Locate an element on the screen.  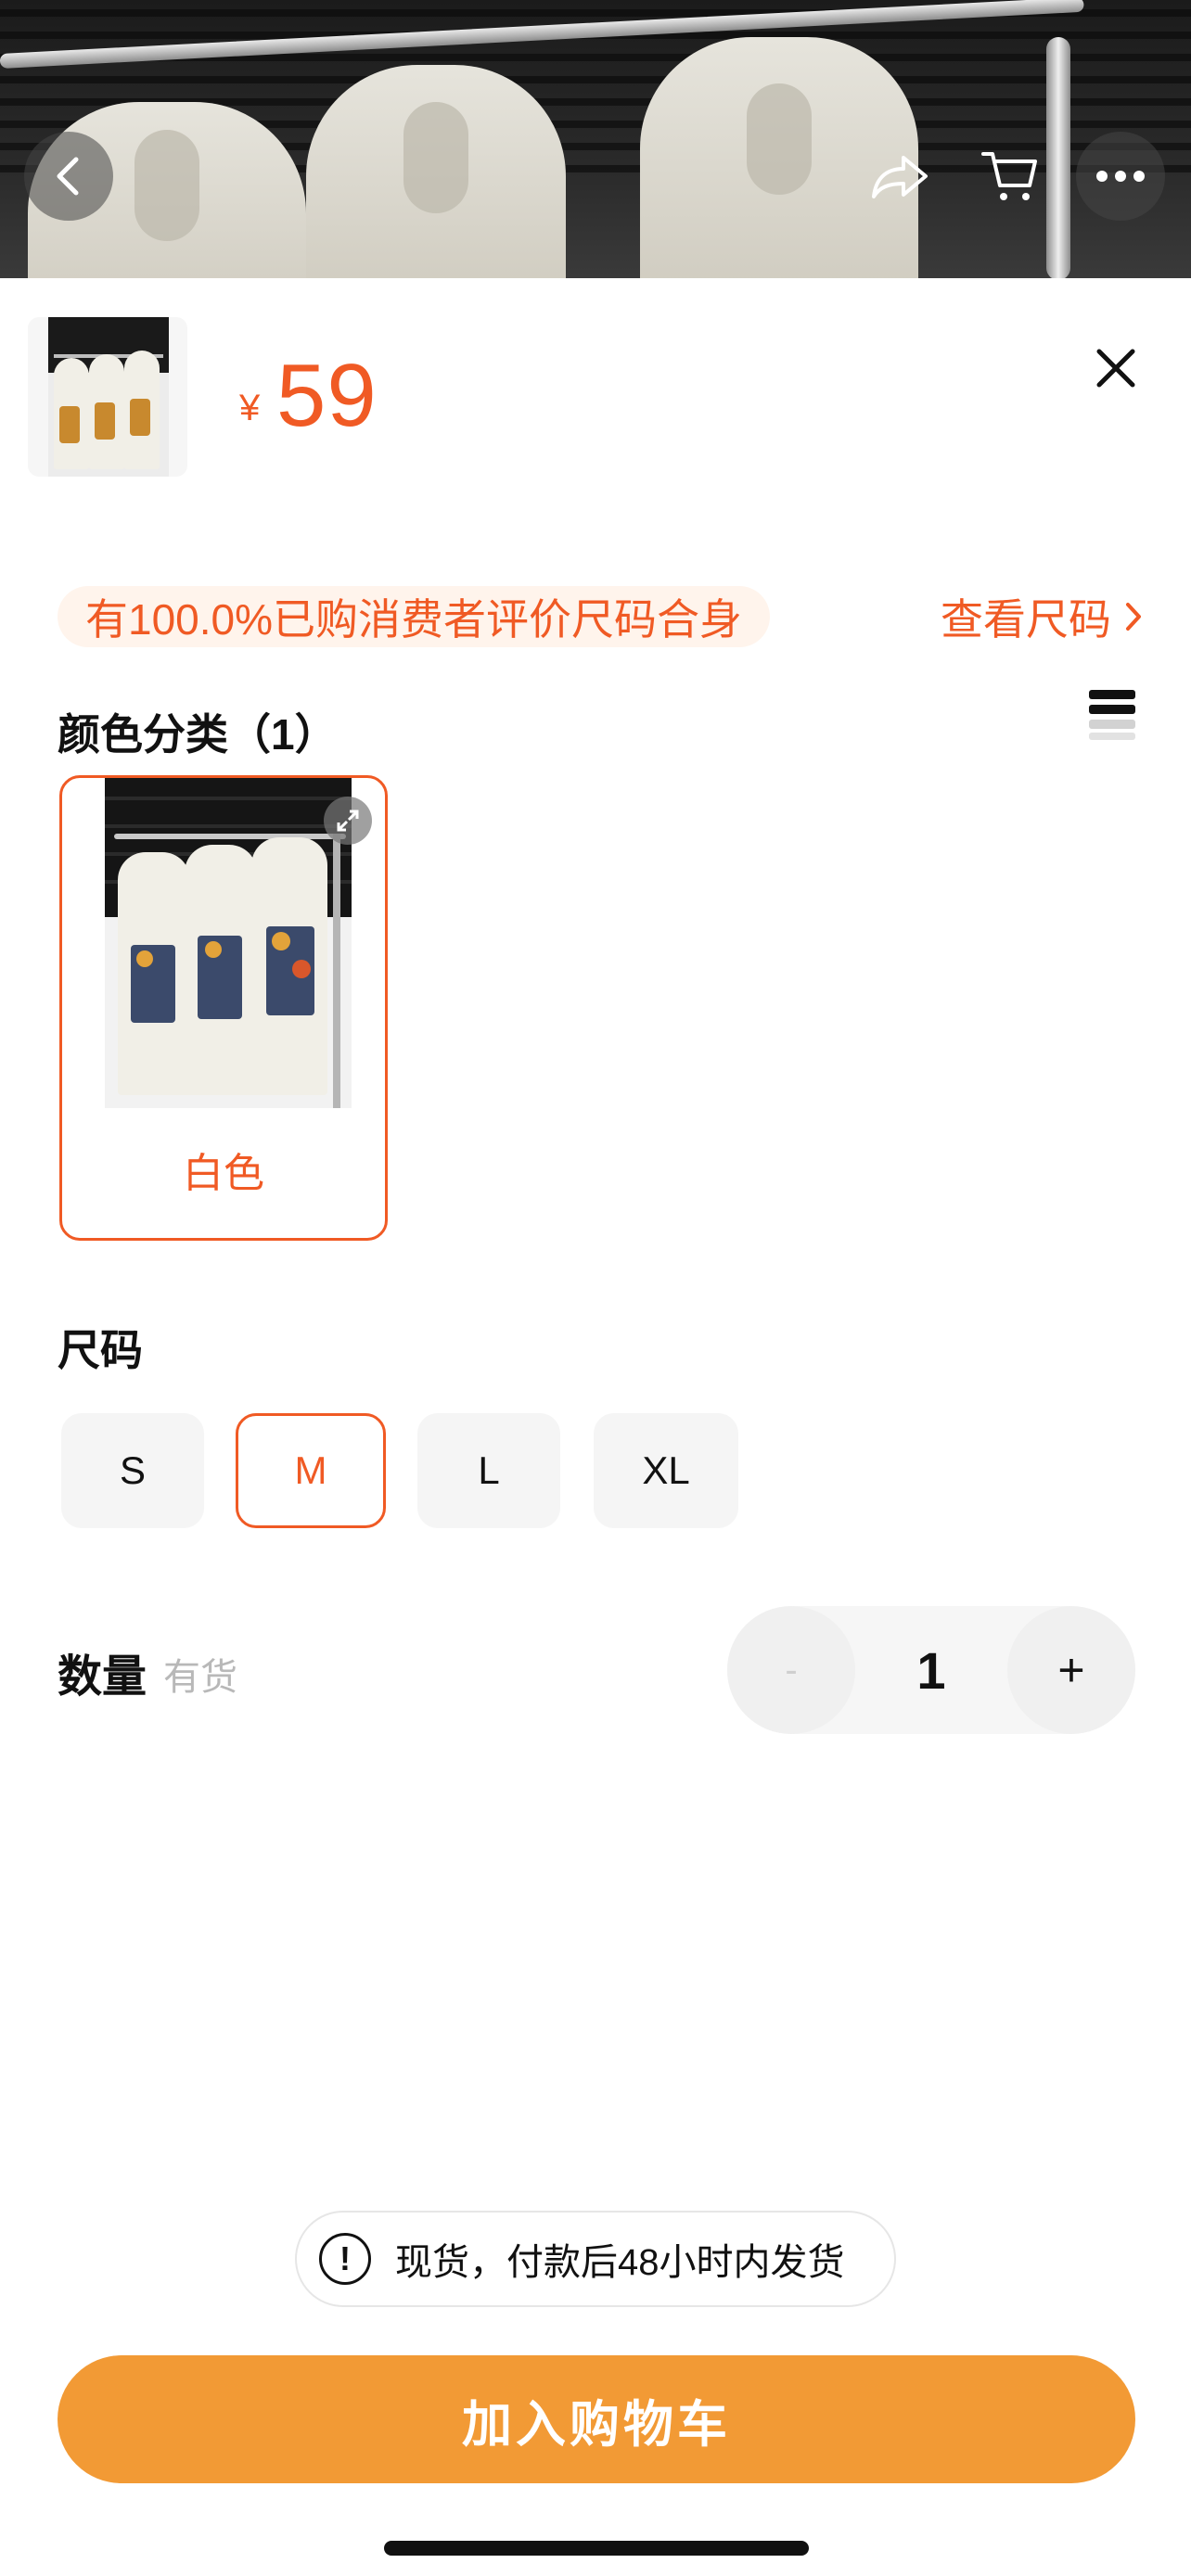
more-button is located at coordinates (1121, 176).